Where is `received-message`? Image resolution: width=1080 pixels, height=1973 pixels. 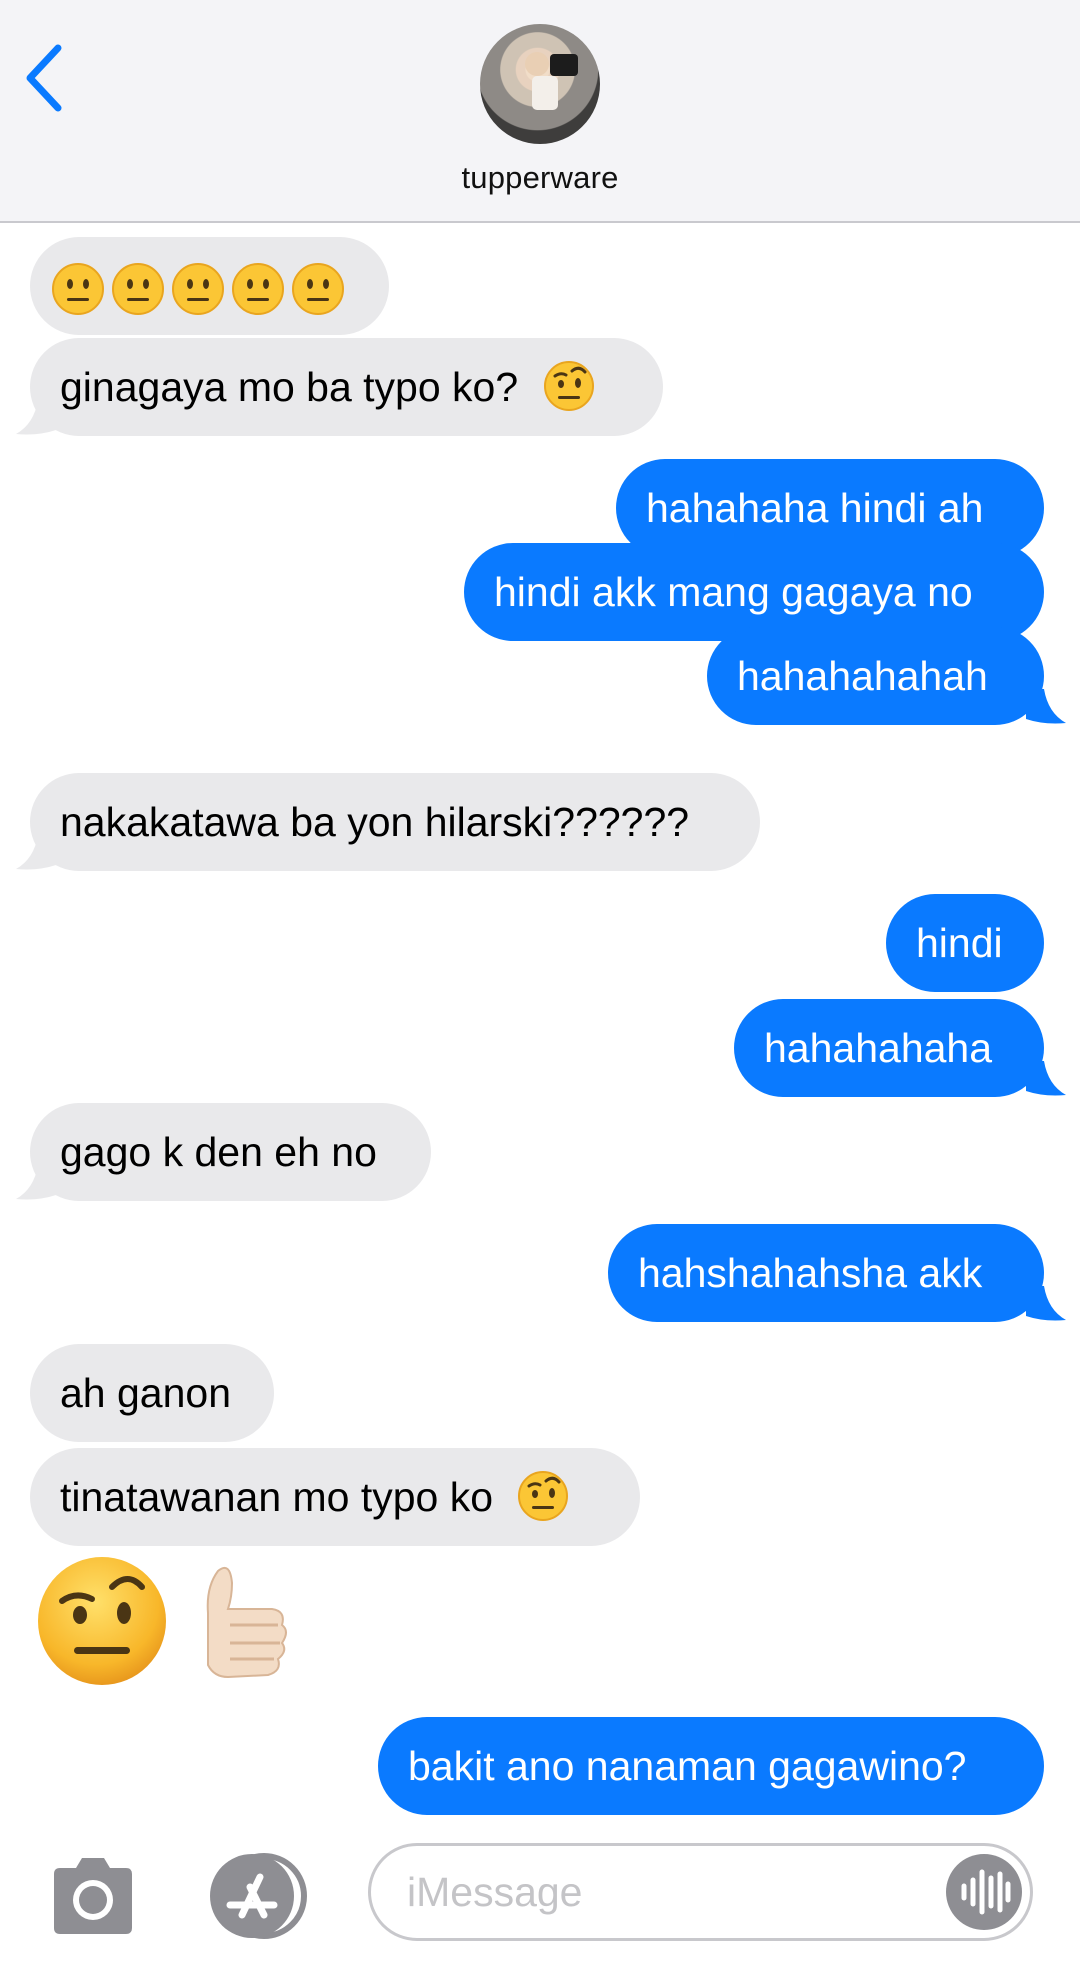
received-message is located at coordinates (209, 286).